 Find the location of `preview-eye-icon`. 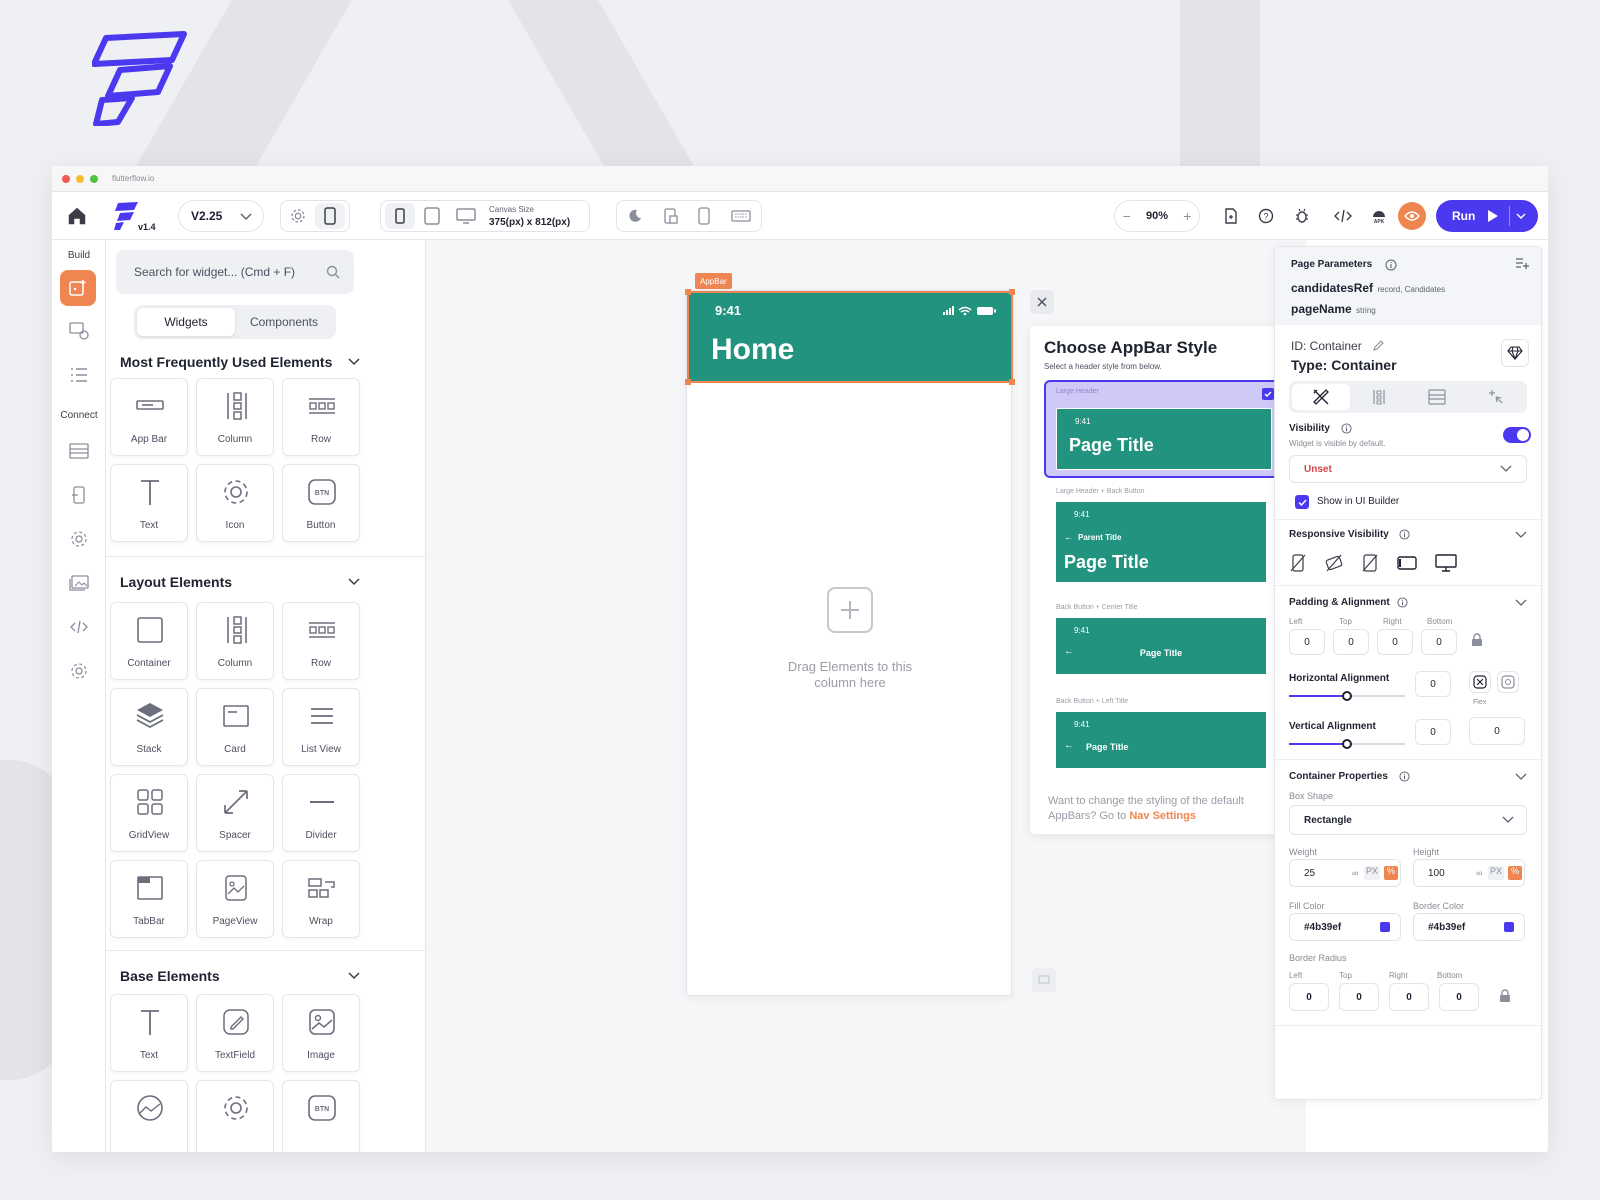

preview-eye-icon is located at coordinates (1412, 216).